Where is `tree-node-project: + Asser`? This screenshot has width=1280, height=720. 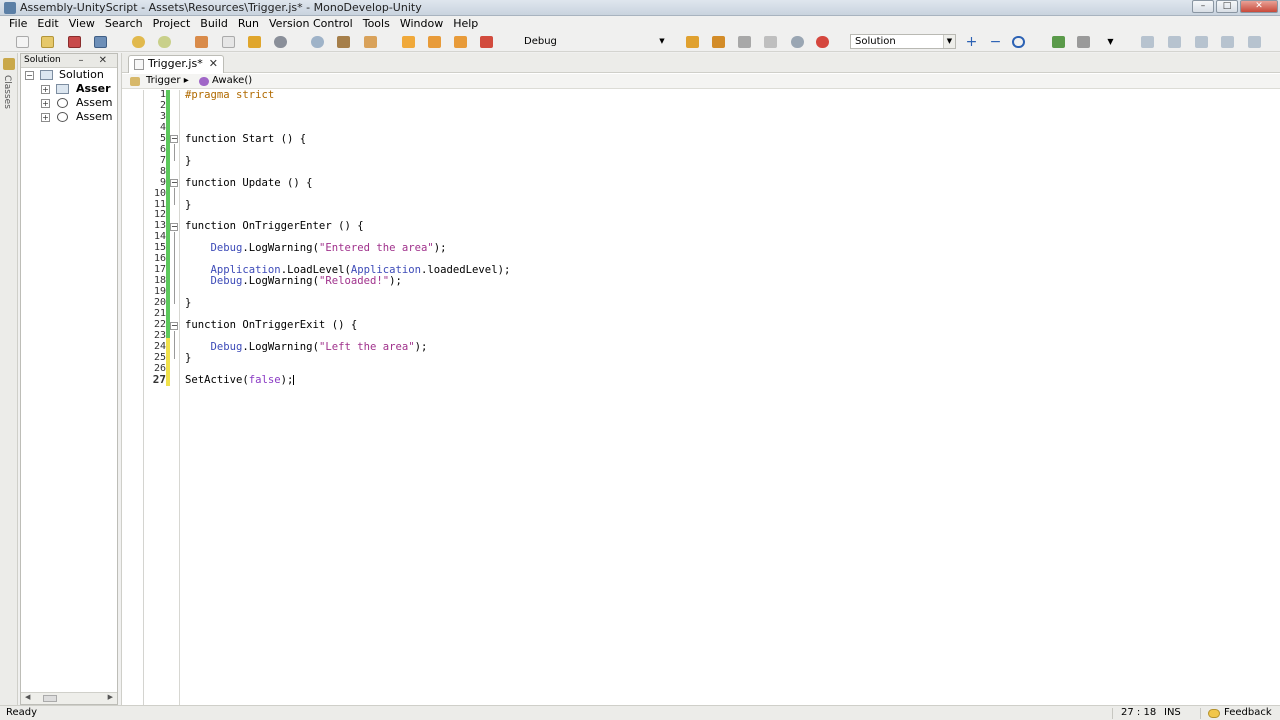 tree-node-project: + Asser is located at coordinates (69, 89).